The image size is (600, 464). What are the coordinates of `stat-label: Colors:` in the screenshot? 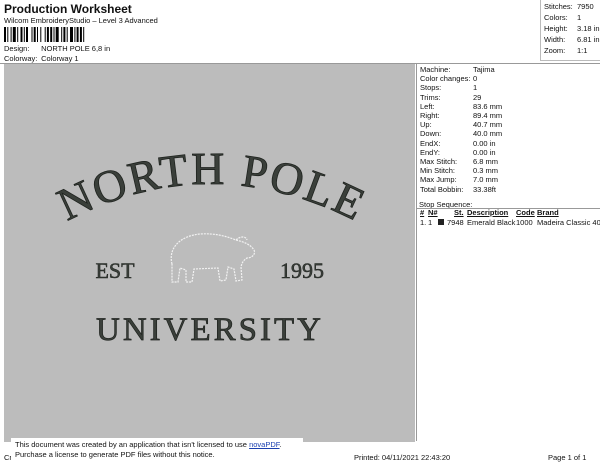 It's located at (556, 17).